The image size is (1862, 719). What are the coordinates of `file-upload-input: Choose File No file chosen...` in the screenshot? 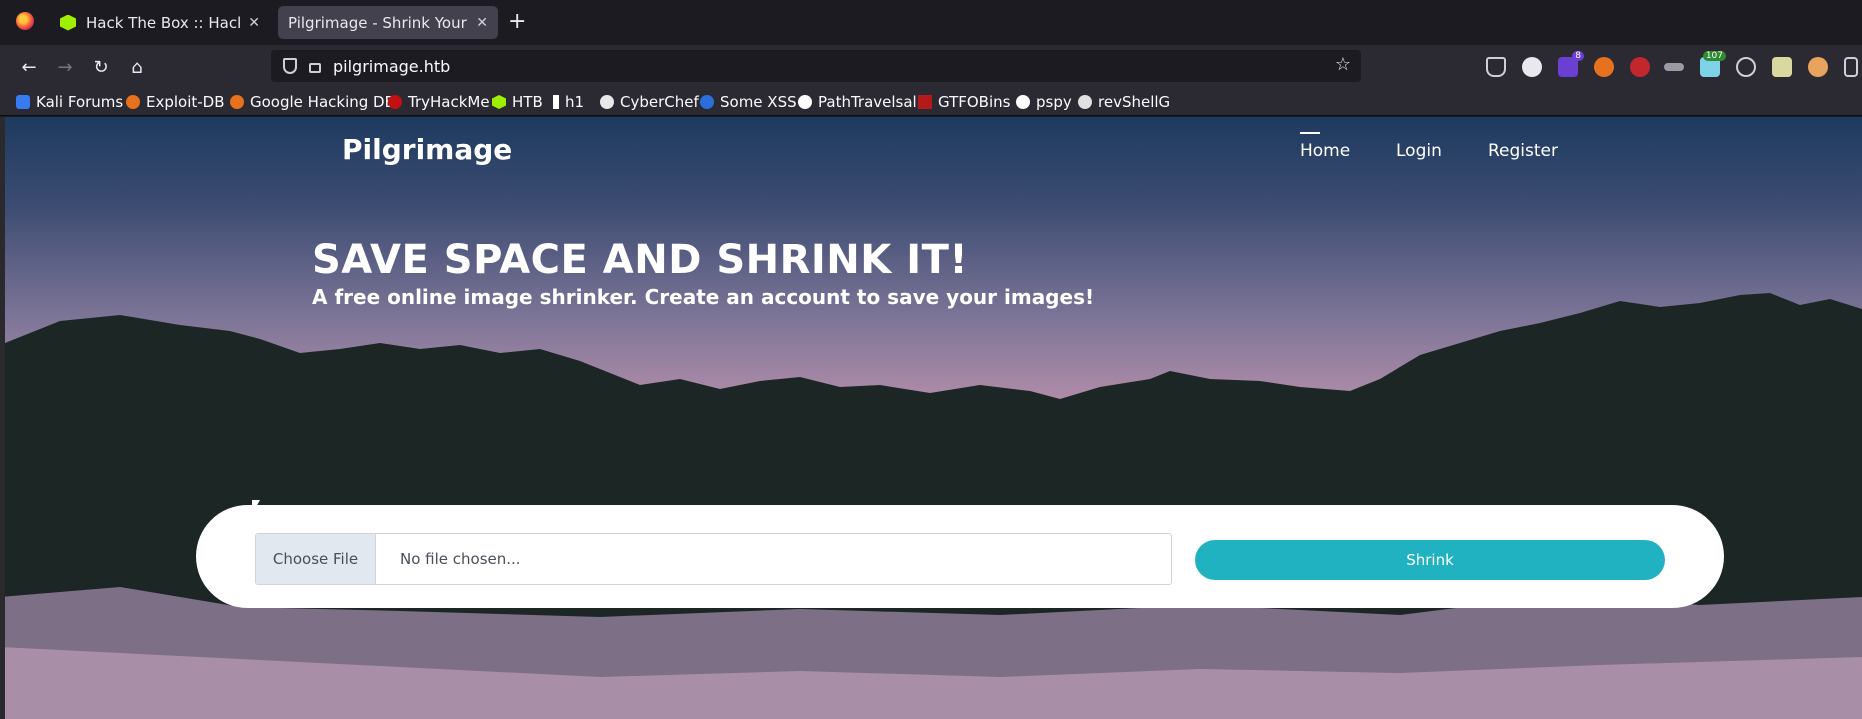 It's located at (713, 559).